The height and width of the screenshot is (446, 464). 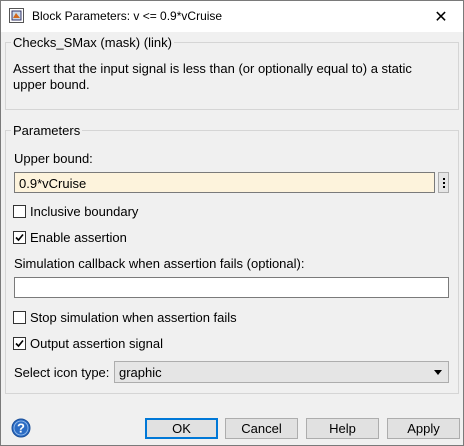 I want to click on icon-type-select: graphic, so click(x=281, y=372).